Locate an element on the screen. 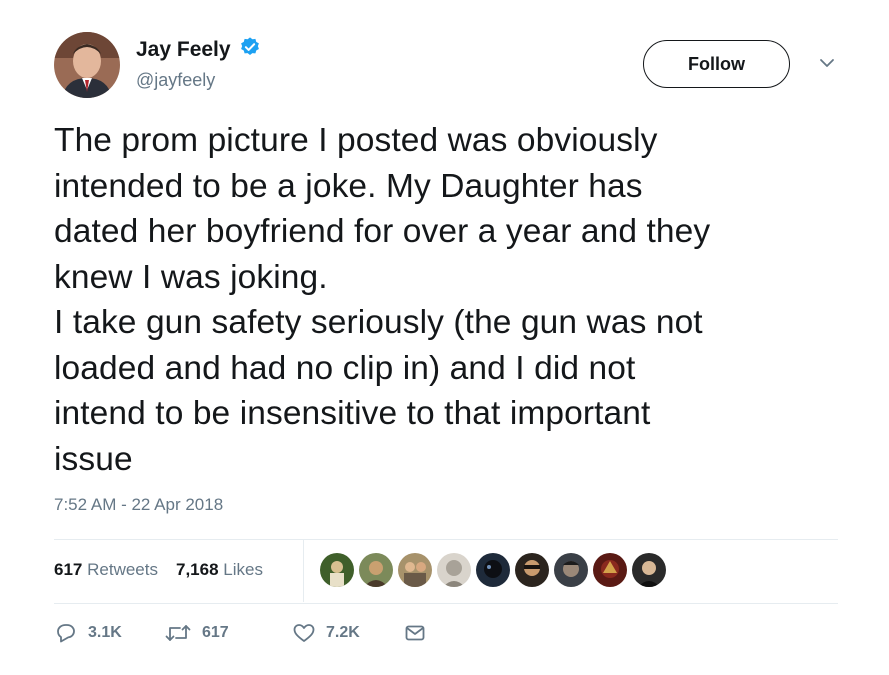 The image size is (889, 675). direct-message-button is located at coordinates (415, 633).